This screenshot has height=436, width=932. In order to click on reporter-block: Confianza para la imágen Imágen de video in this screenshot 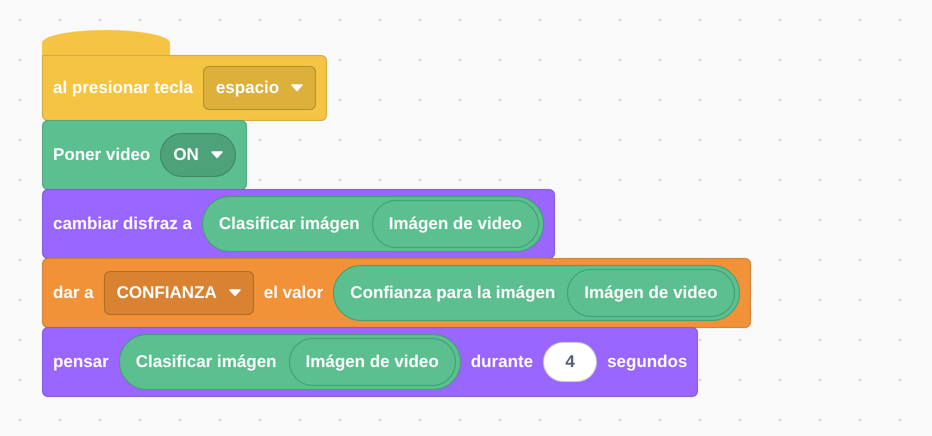, I will do `click(536, 293)`.